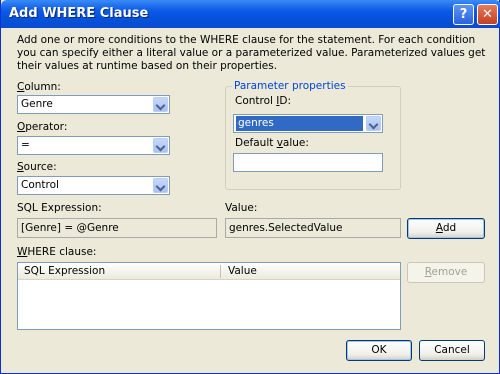 The image size is (500, 374). I want to click on control-id-label: Control ID:, so click(263, 101).